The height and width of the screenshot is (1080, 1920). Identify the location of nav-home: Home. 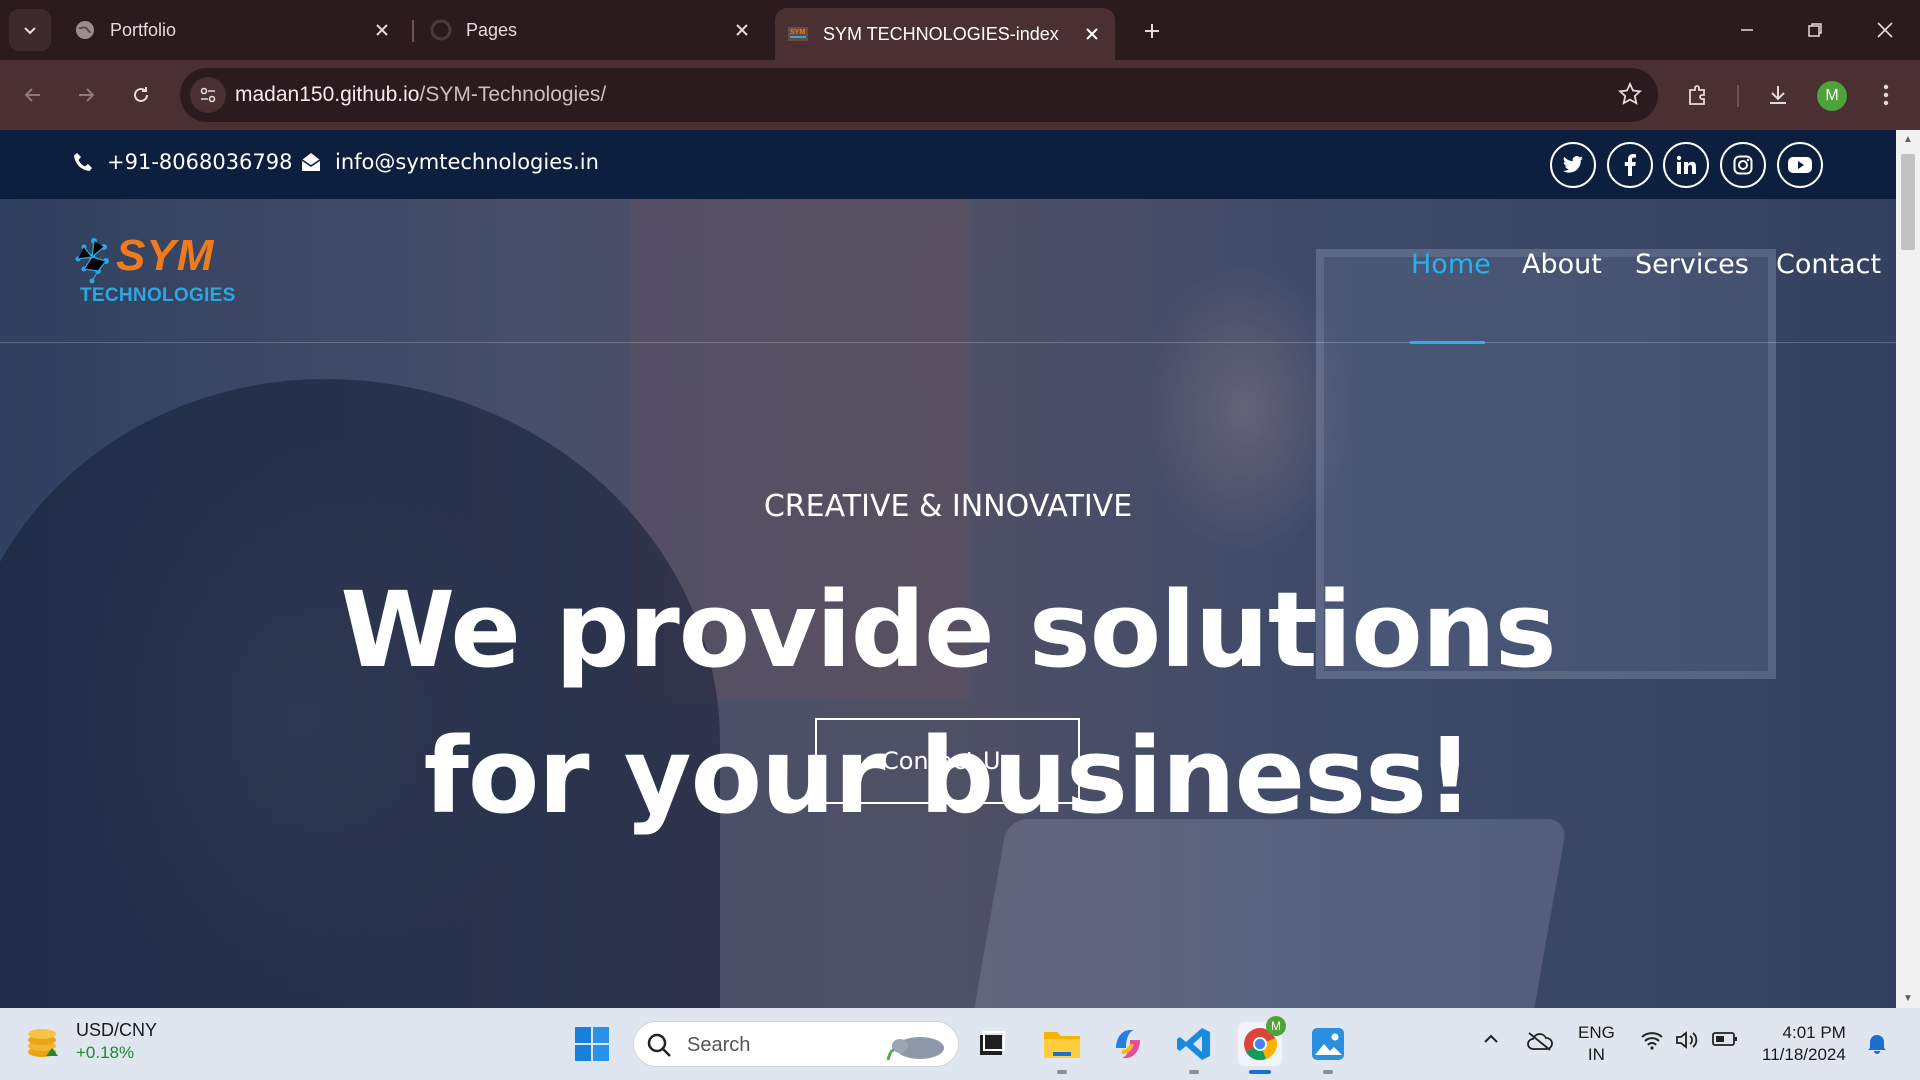
(1451, 264).